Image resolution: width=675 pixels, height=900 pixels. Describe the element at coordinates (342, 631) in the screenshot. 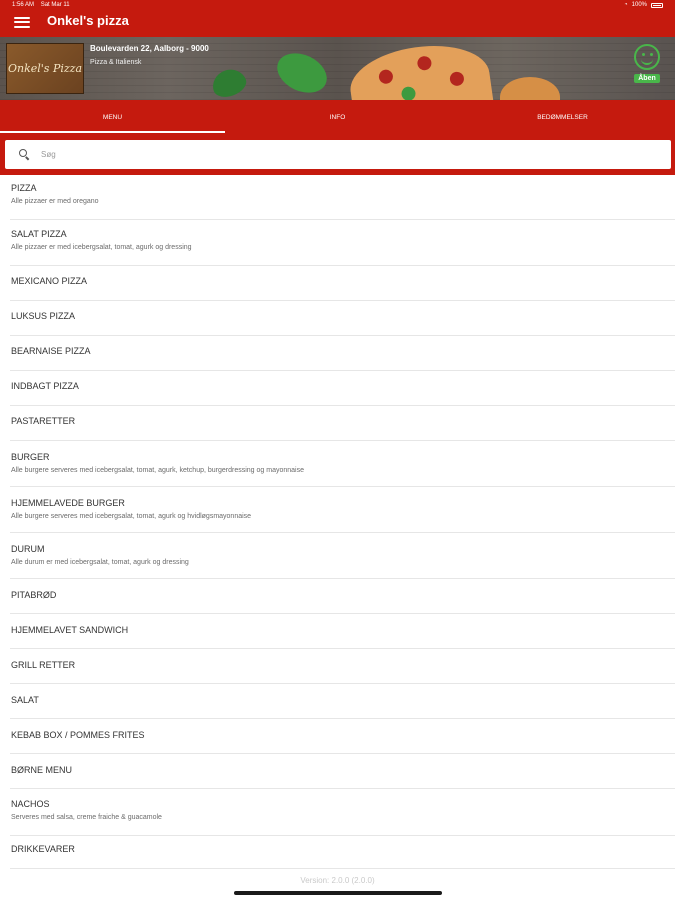

I see `category-item-hjemmelavet-sandwich: HJEMMELAVET SANDWICH` at that location.